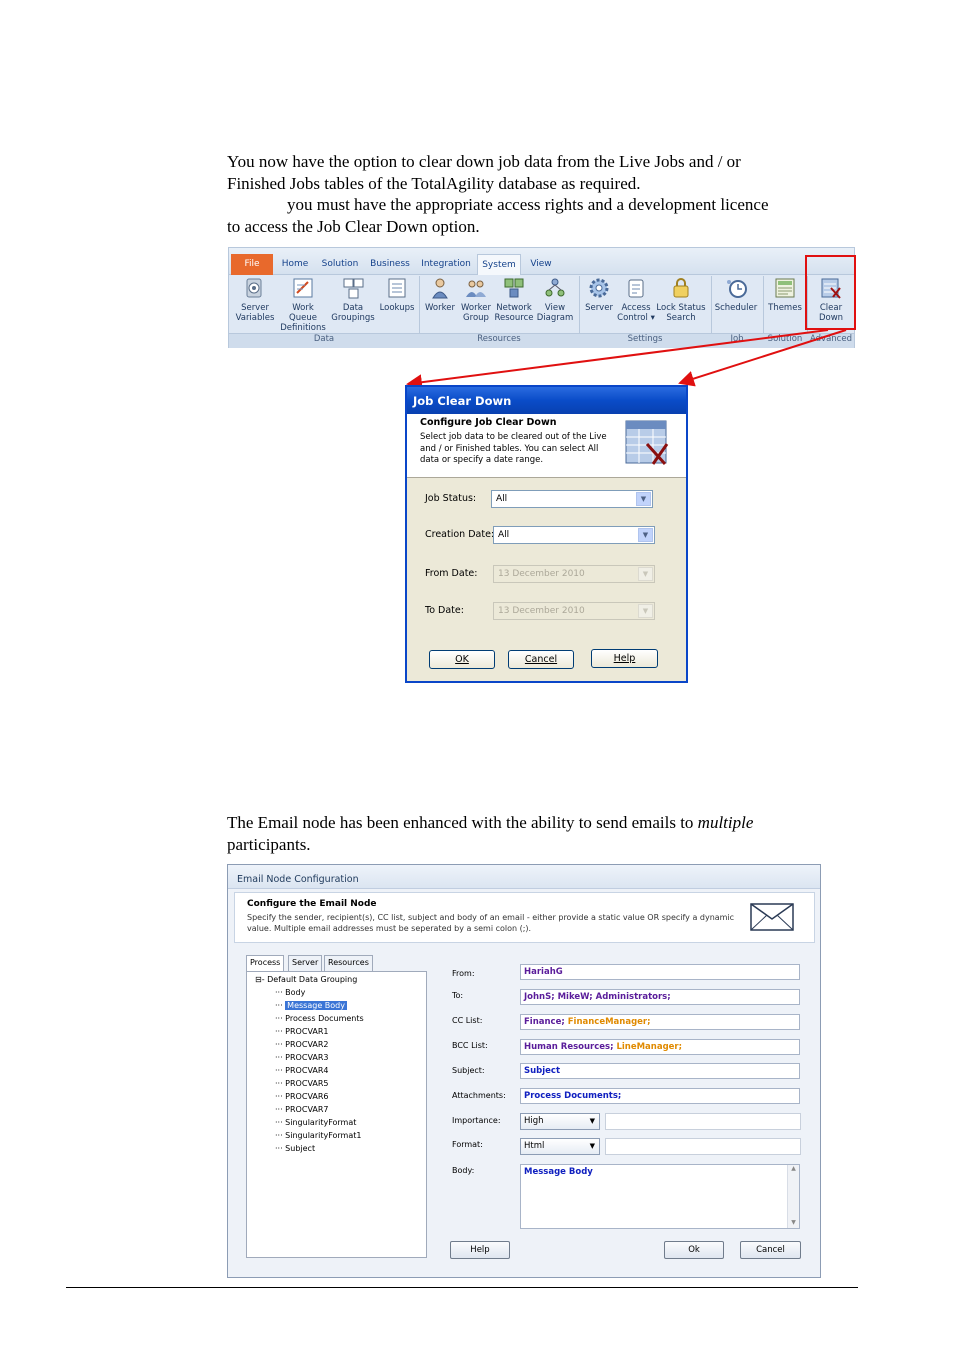  What do you see at coordinates (524, 877) in the screenshot?
I see `email-dialog-title: Email Node Configuration` at bounding box center [524, 877].